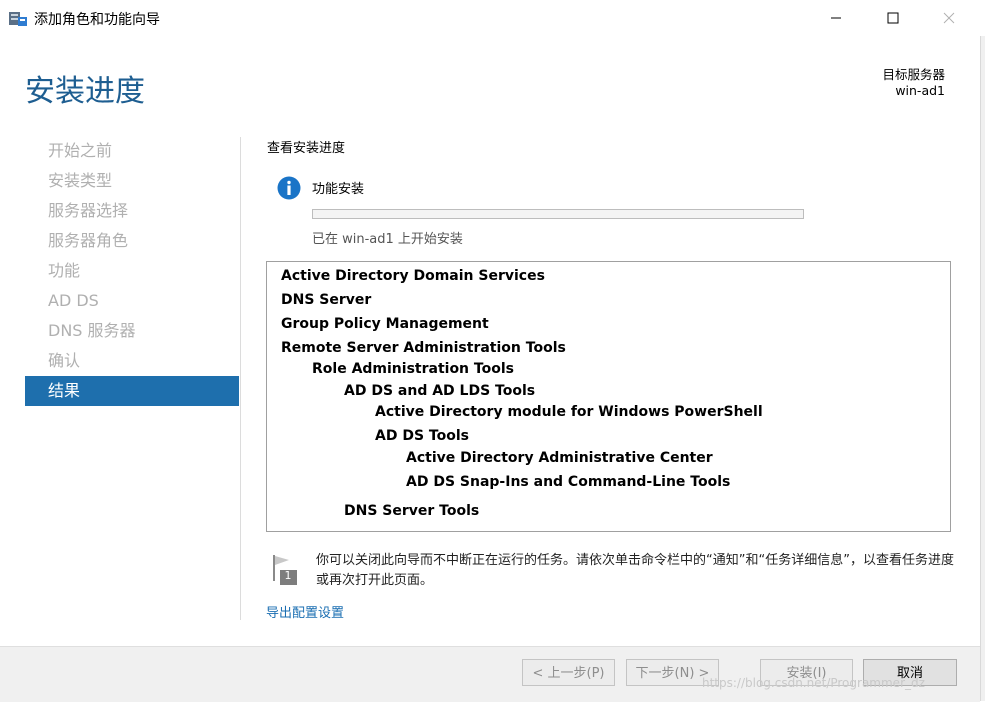  I want to click on minimize-icon, so click(836, 18).